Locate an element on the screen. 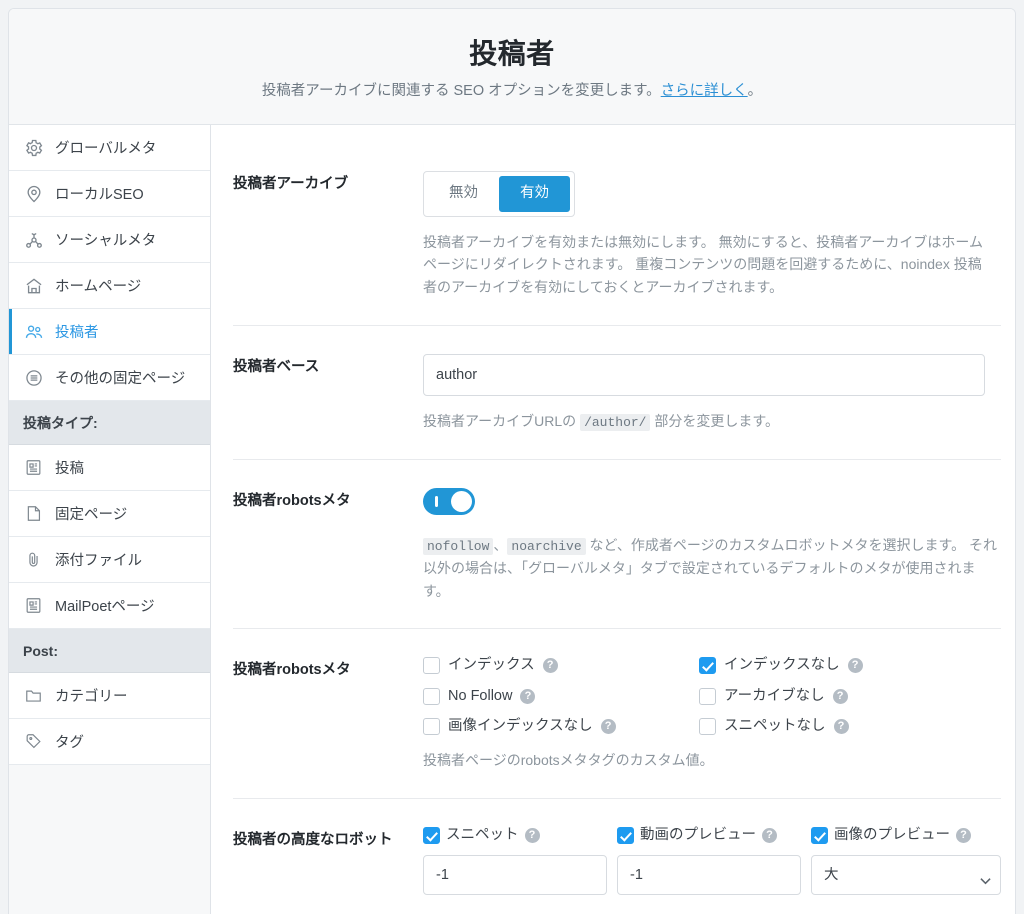  sidebar-item-category: カテゴリー is located at coordinates (109, 696).